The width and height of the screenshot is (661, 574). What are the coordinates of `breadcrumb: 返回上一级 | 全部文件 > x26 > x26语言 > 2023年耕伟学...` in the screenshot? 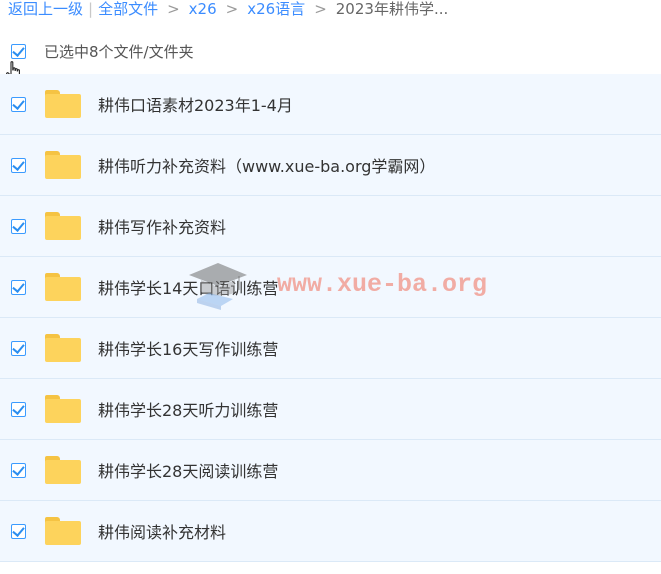 It's located at (228, 9).